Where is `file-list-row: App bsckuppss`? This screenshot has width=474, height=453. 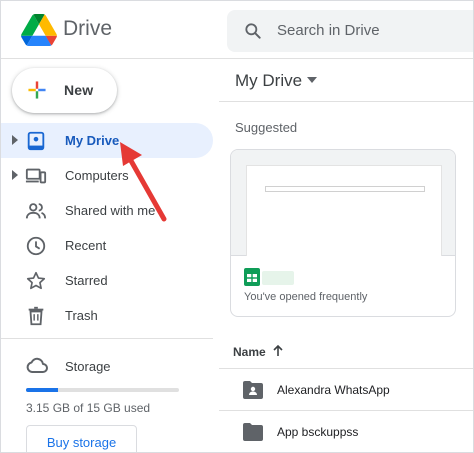 file-list-row: App bsckuppss is located at coordinates (346, 431).